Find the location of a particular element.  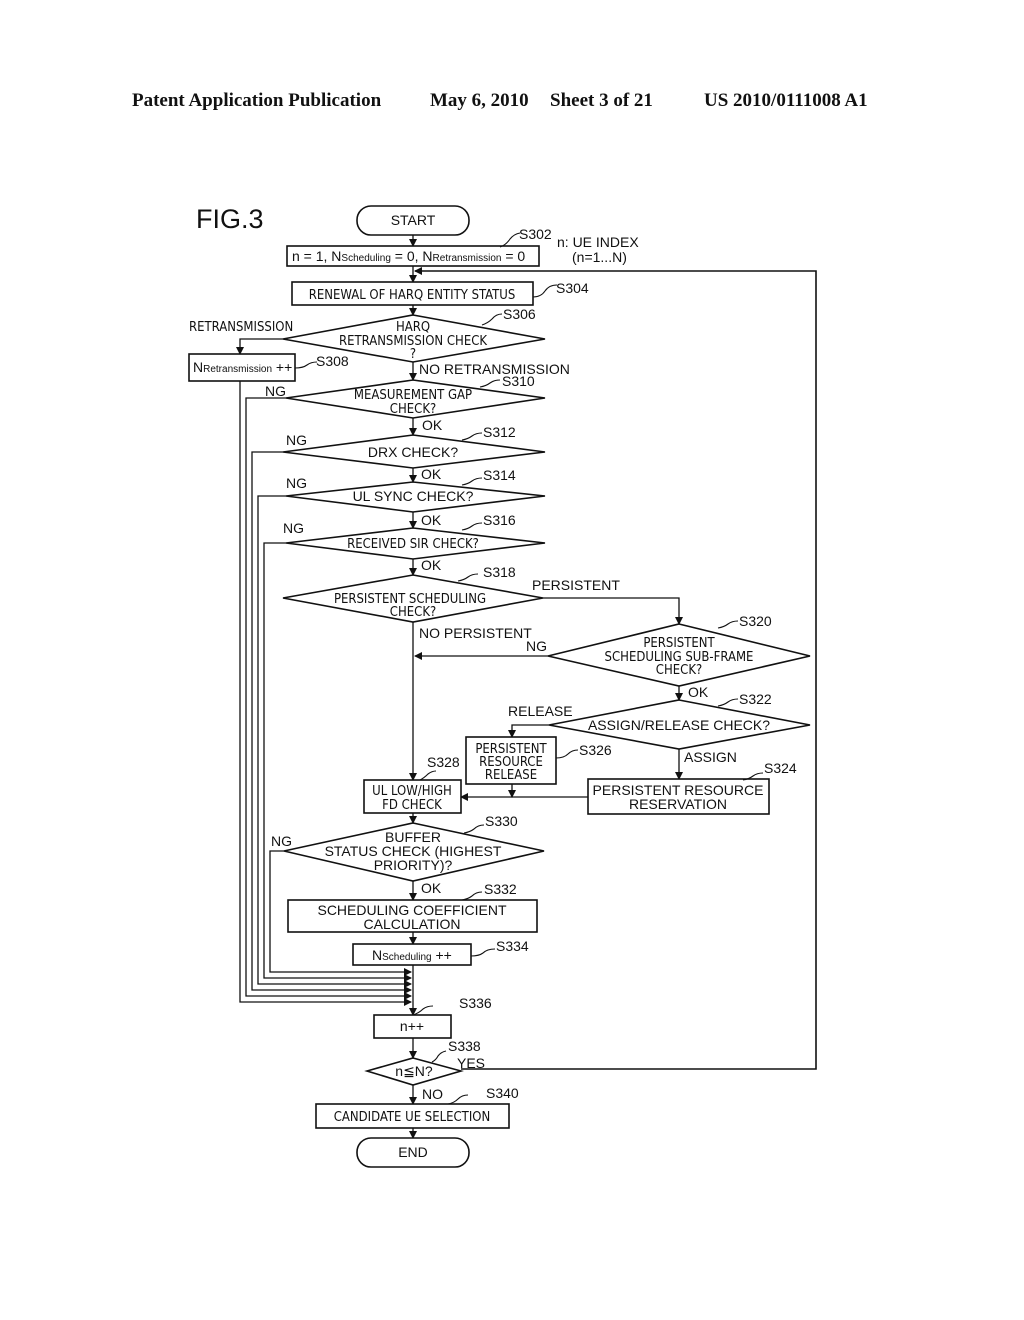

decision-s310: MEASUREMENT GAP CHECK? S310 is located at coordinates (415, 396).